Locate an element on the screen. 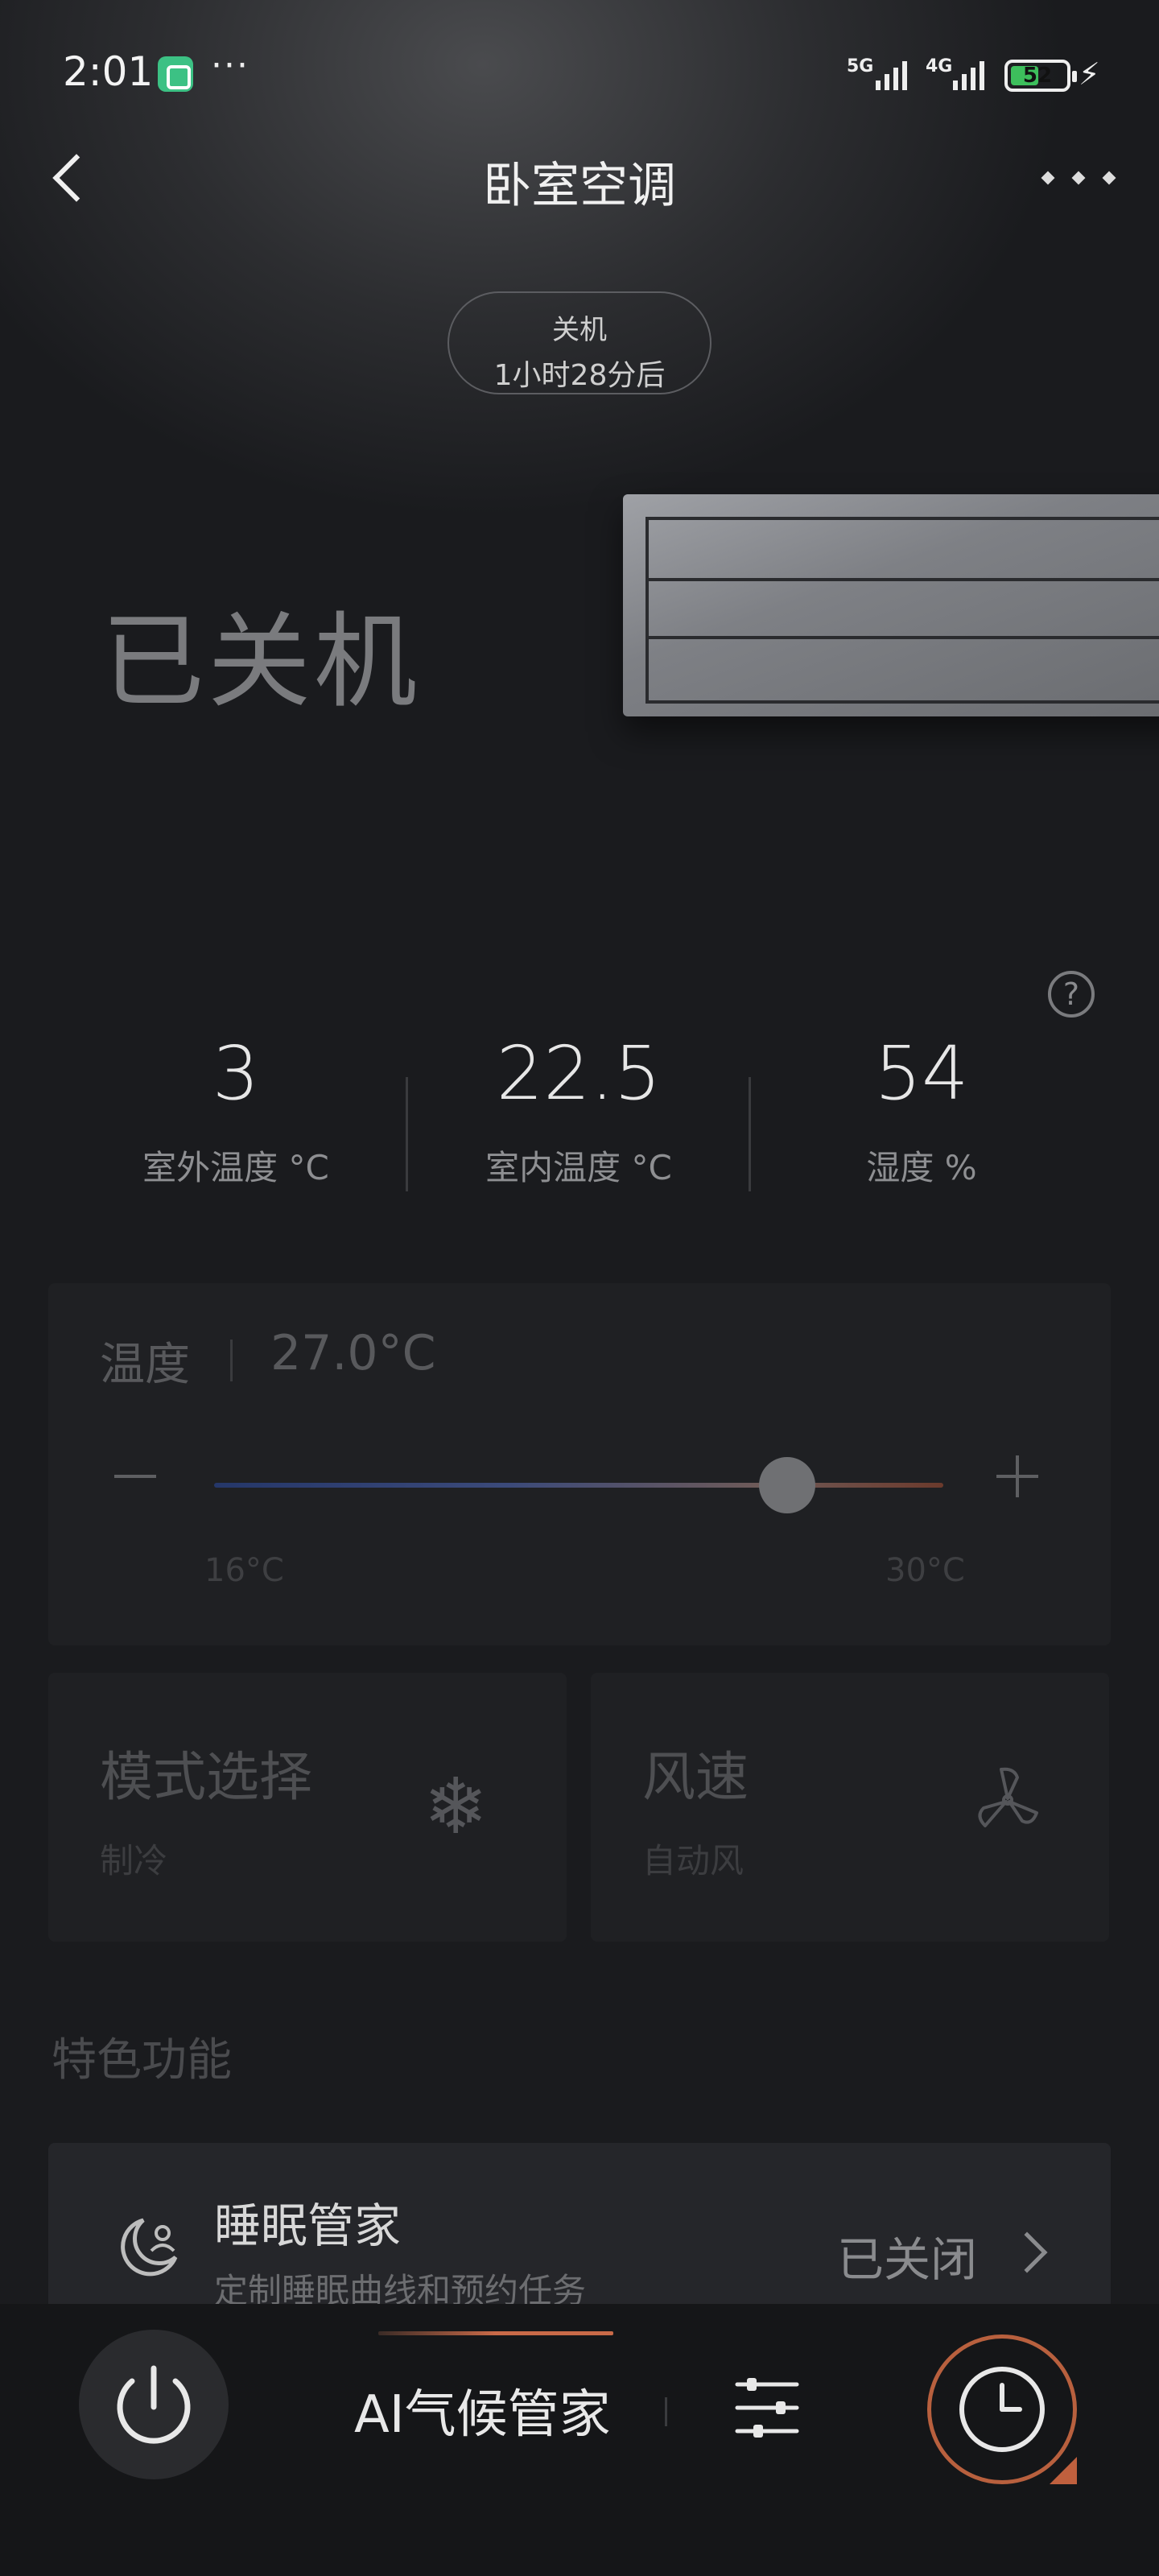 Image resolution: width=1159 pixels, height=2576 pixels. temperature-slider-thumb is located at coordinates (786, 1485).